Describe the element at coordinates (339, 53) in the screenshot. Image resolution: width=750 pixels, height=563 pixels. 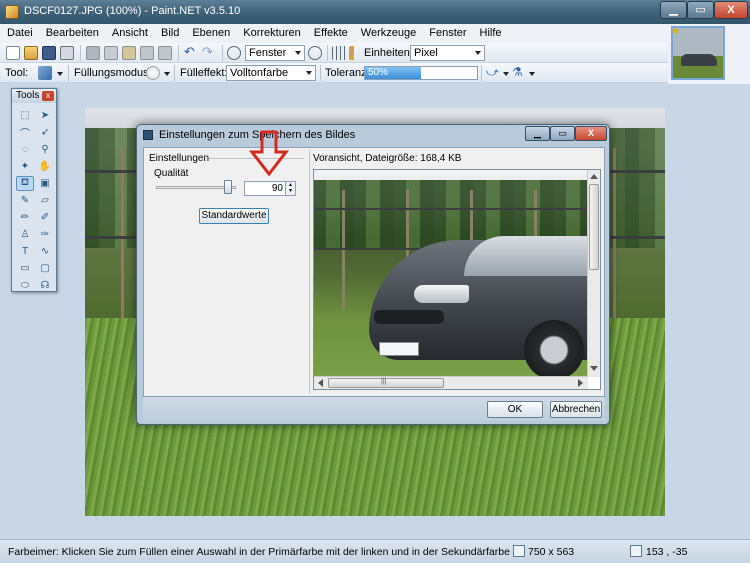
I see `grid-icon` at that location.